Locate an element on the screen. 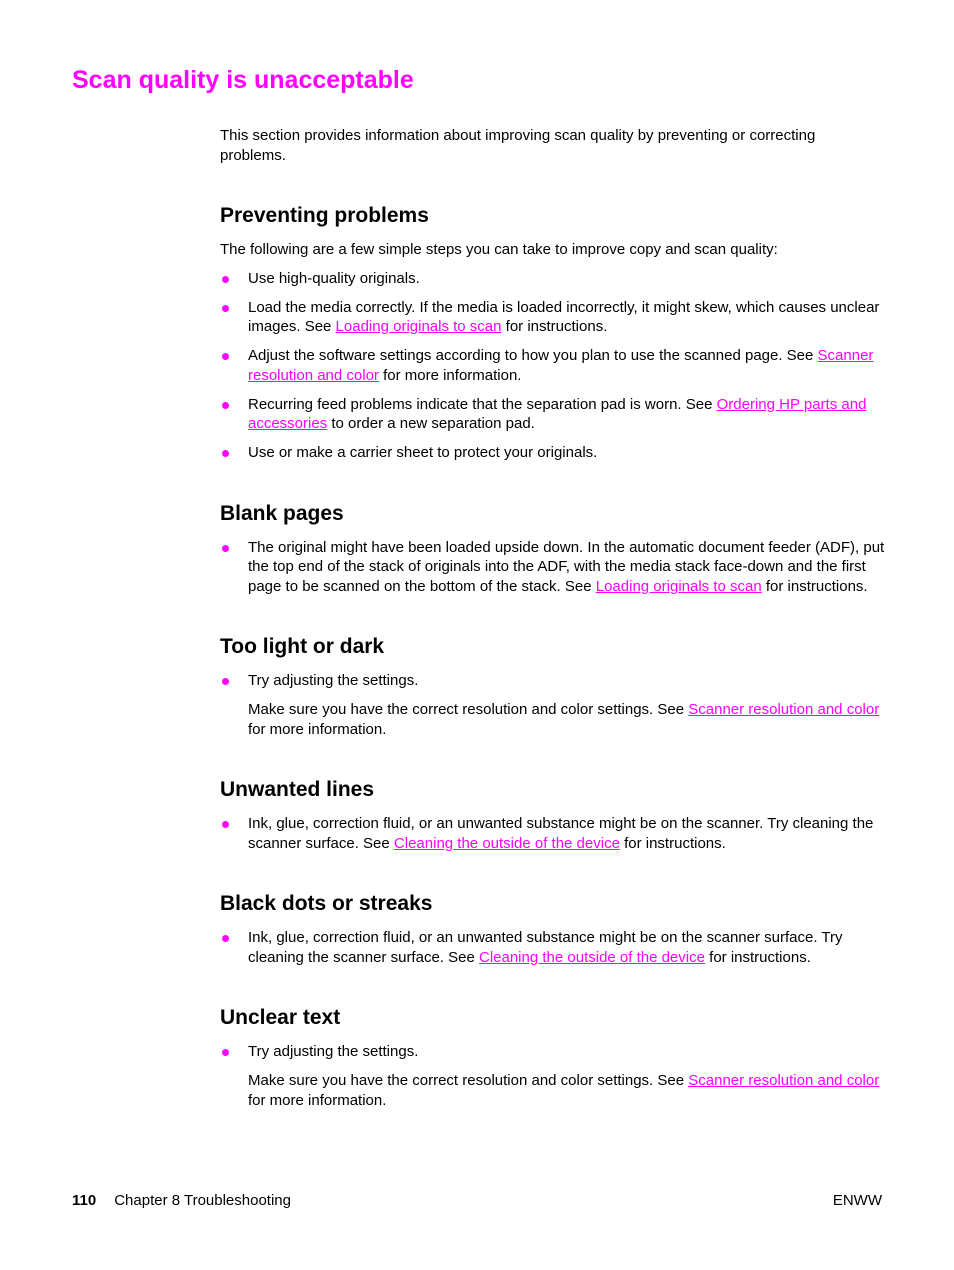 Image resolution: width=954 pixels, height=1270 pixels. page-footer: 110 Chapter 8 Troubleshooting ENWW is located at coordinates (477, 1200).